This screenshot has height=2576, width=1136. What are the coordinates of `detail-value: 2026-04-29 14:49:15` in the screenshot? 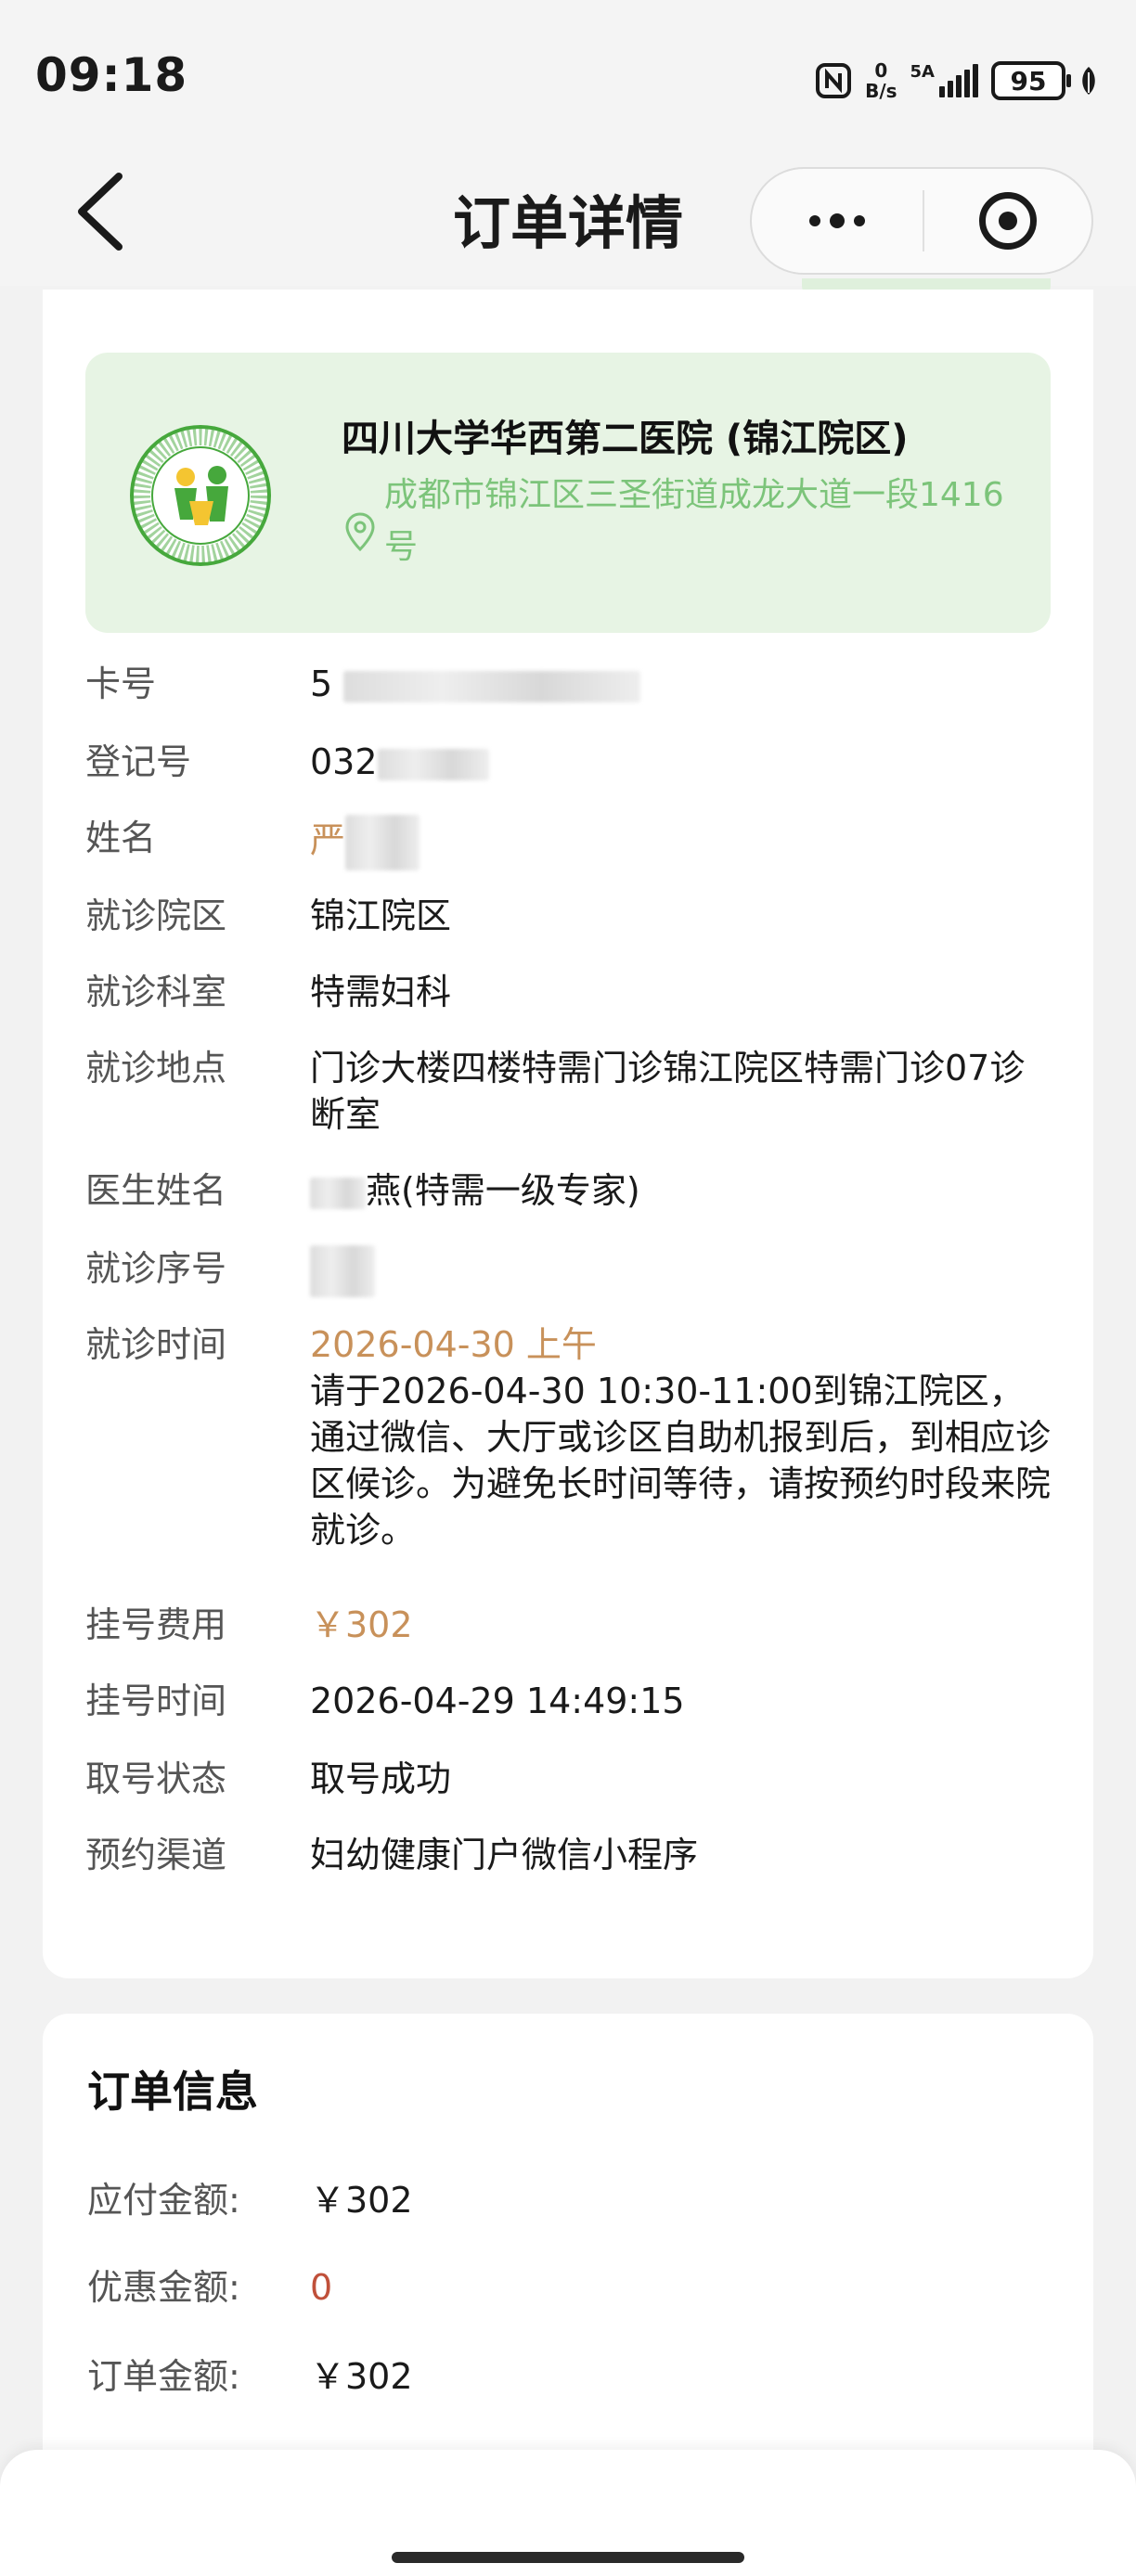 It's located at (497, 1701).